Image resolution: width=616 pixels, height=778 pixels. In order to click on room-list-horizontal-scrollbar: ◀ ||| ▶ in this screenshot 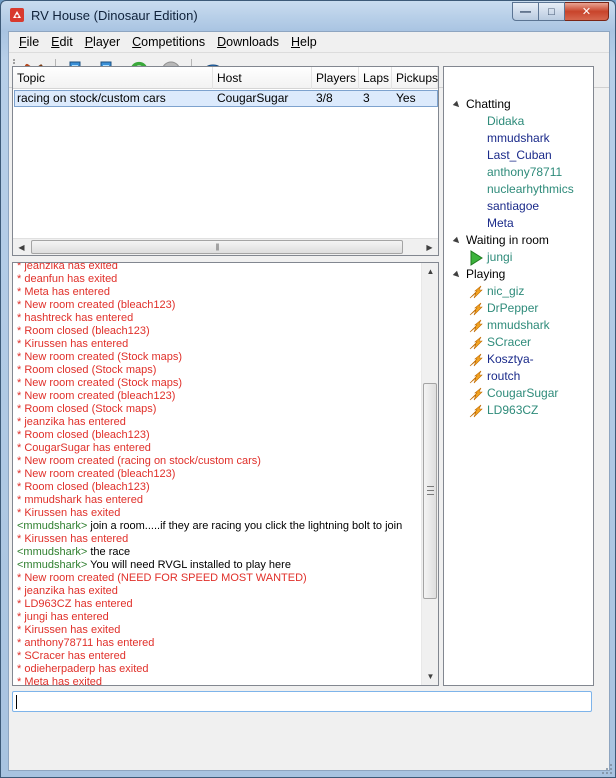, I will do `click(225, 246)`.